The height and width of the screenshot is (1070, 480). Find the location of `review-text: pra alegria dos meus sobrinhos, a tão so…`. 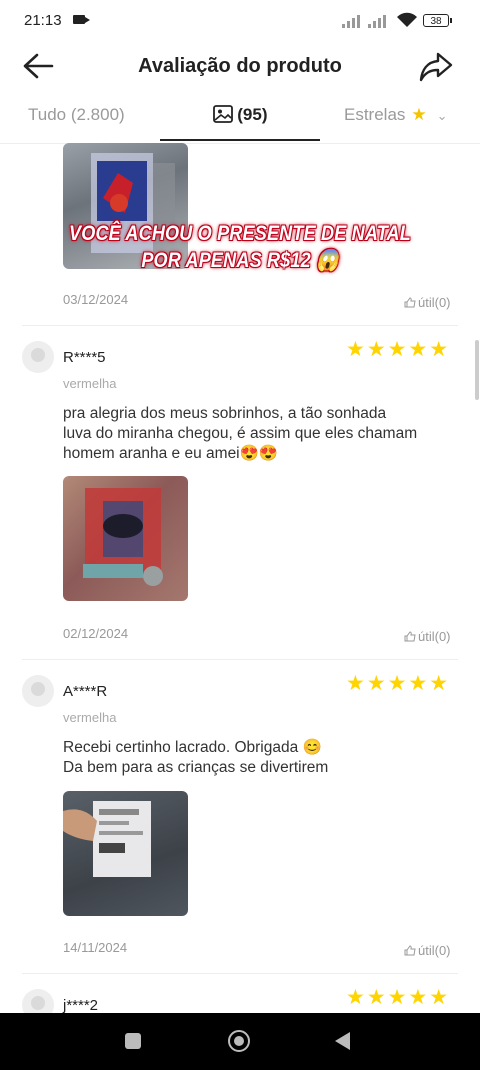

review-text: pra alegria dos meus sobrinhos, a tão so… is located at coordinates (260, 434).